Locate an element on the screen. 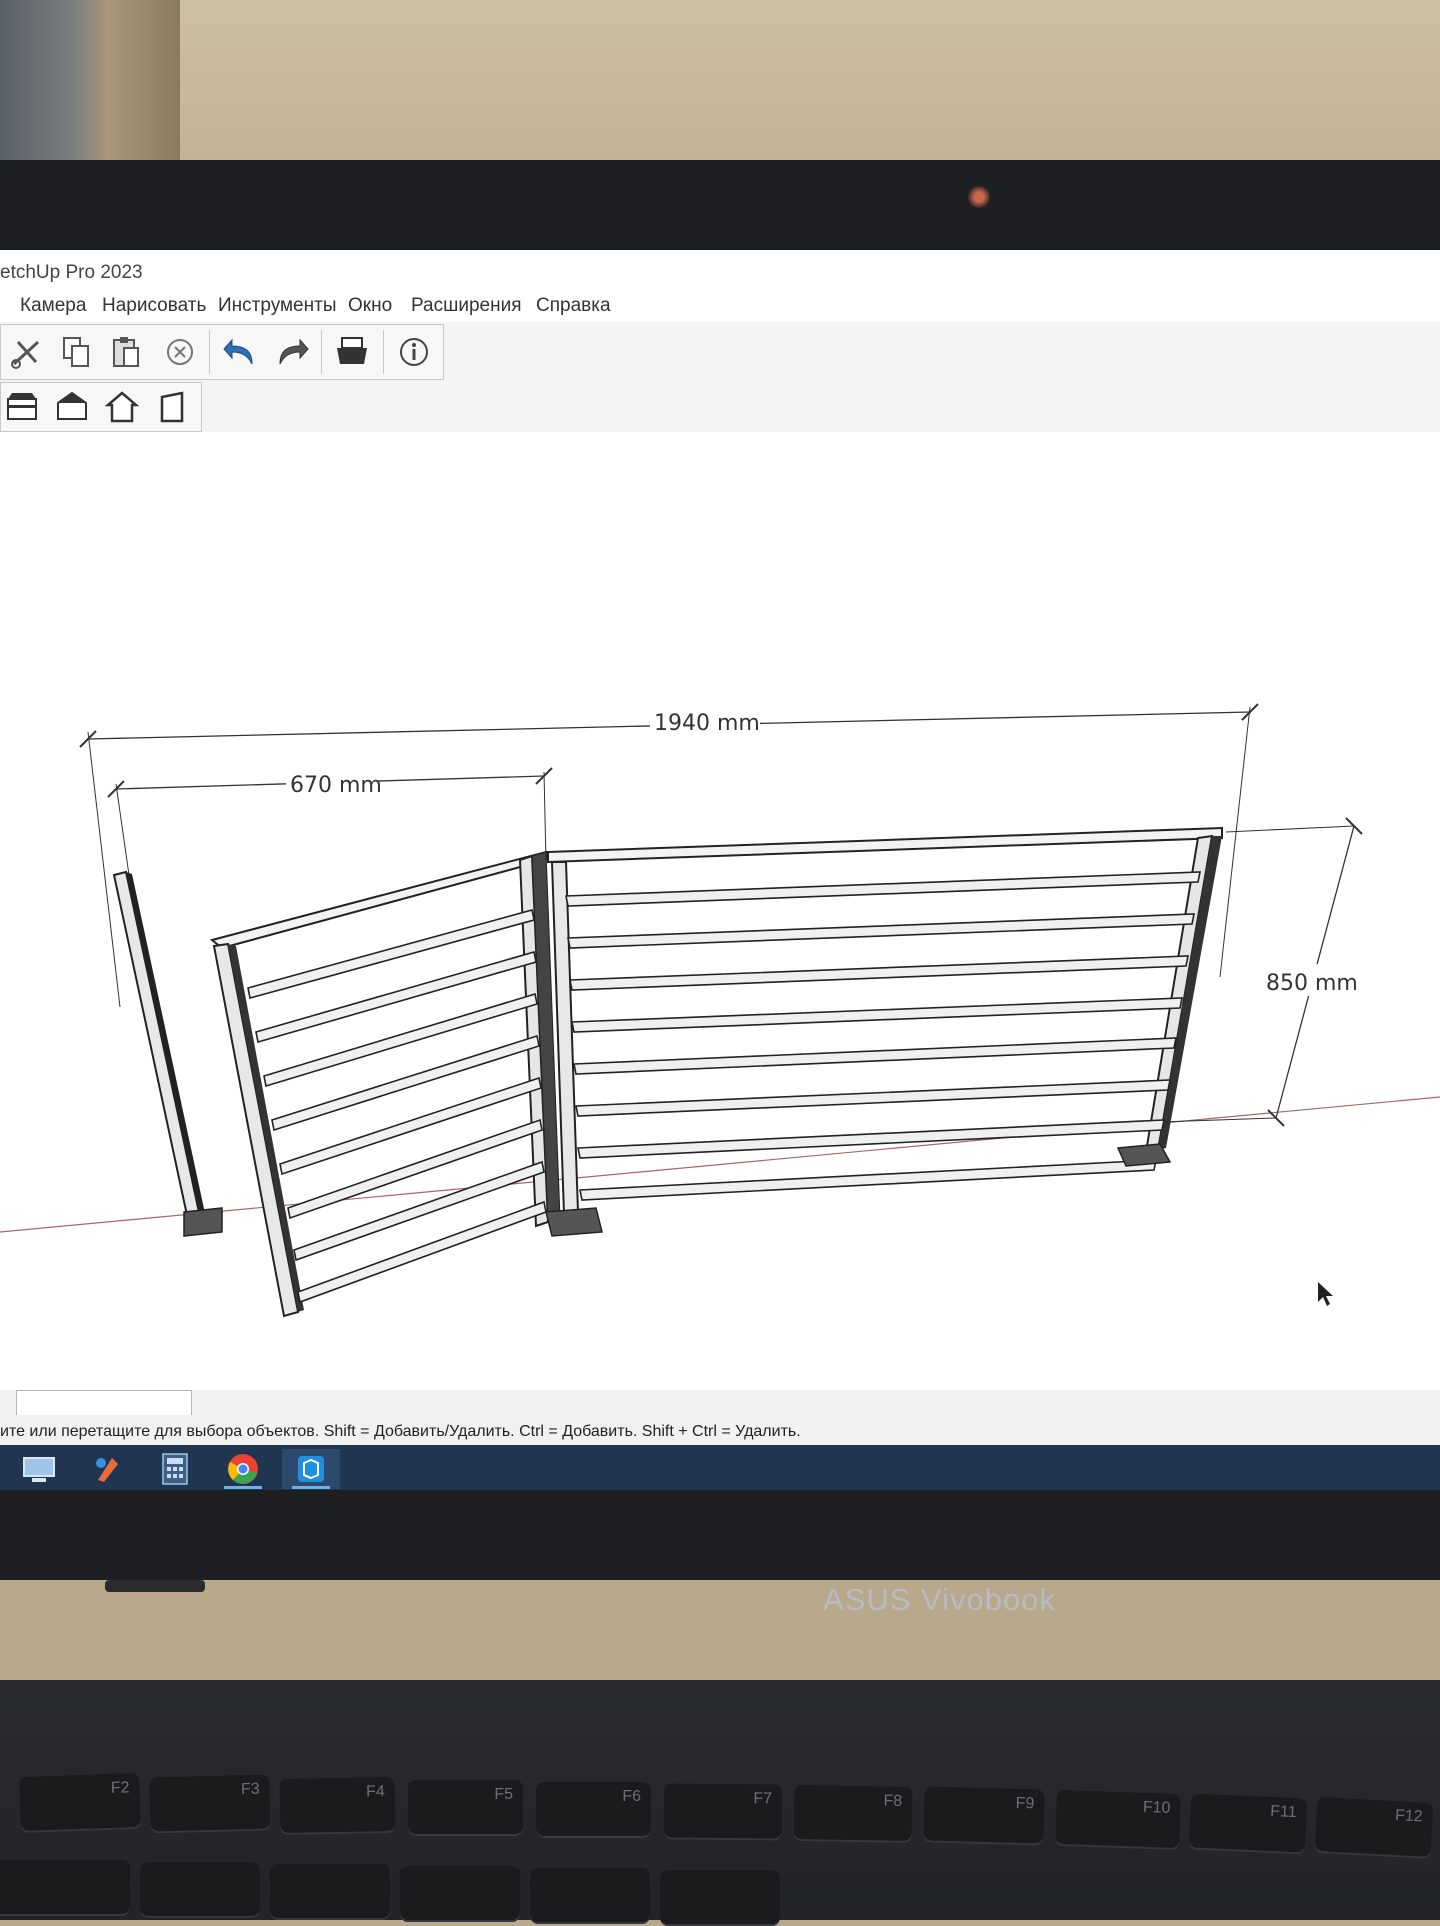  chrome-icon is located at coordinates (243, 1469).